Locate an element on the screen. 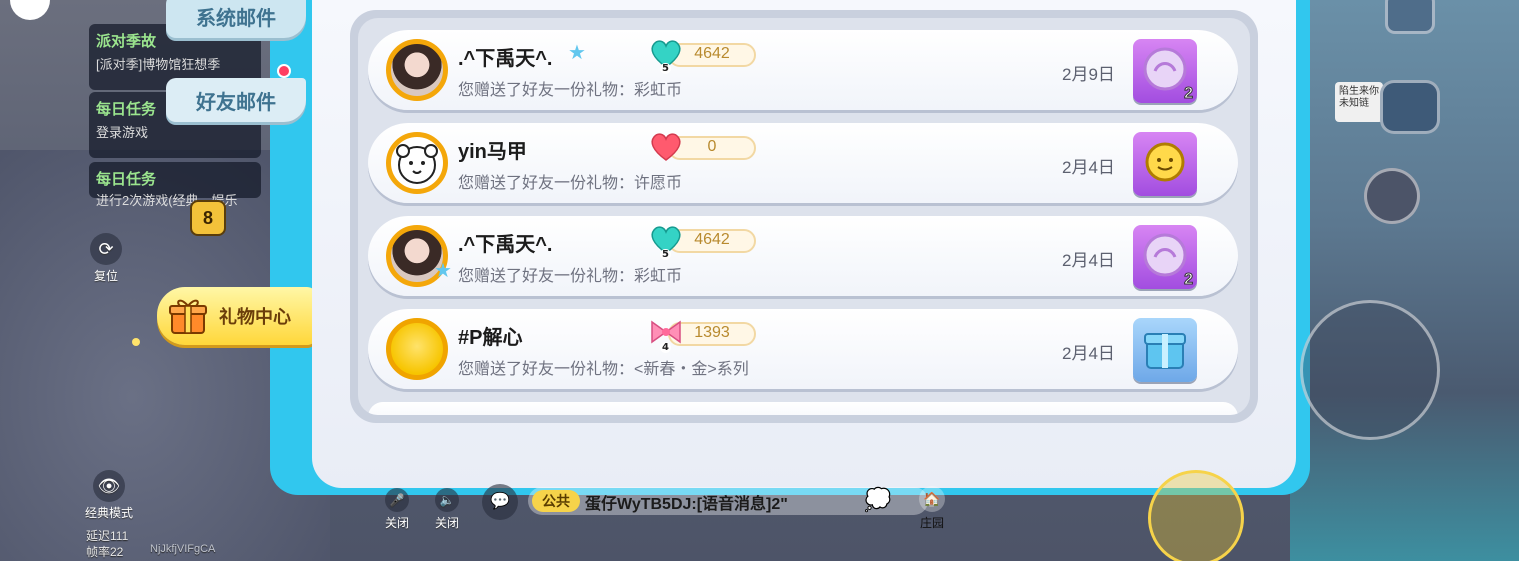 The image size is (1519, 561). bear-avatar-graphic is located at coordinates (417, 164).